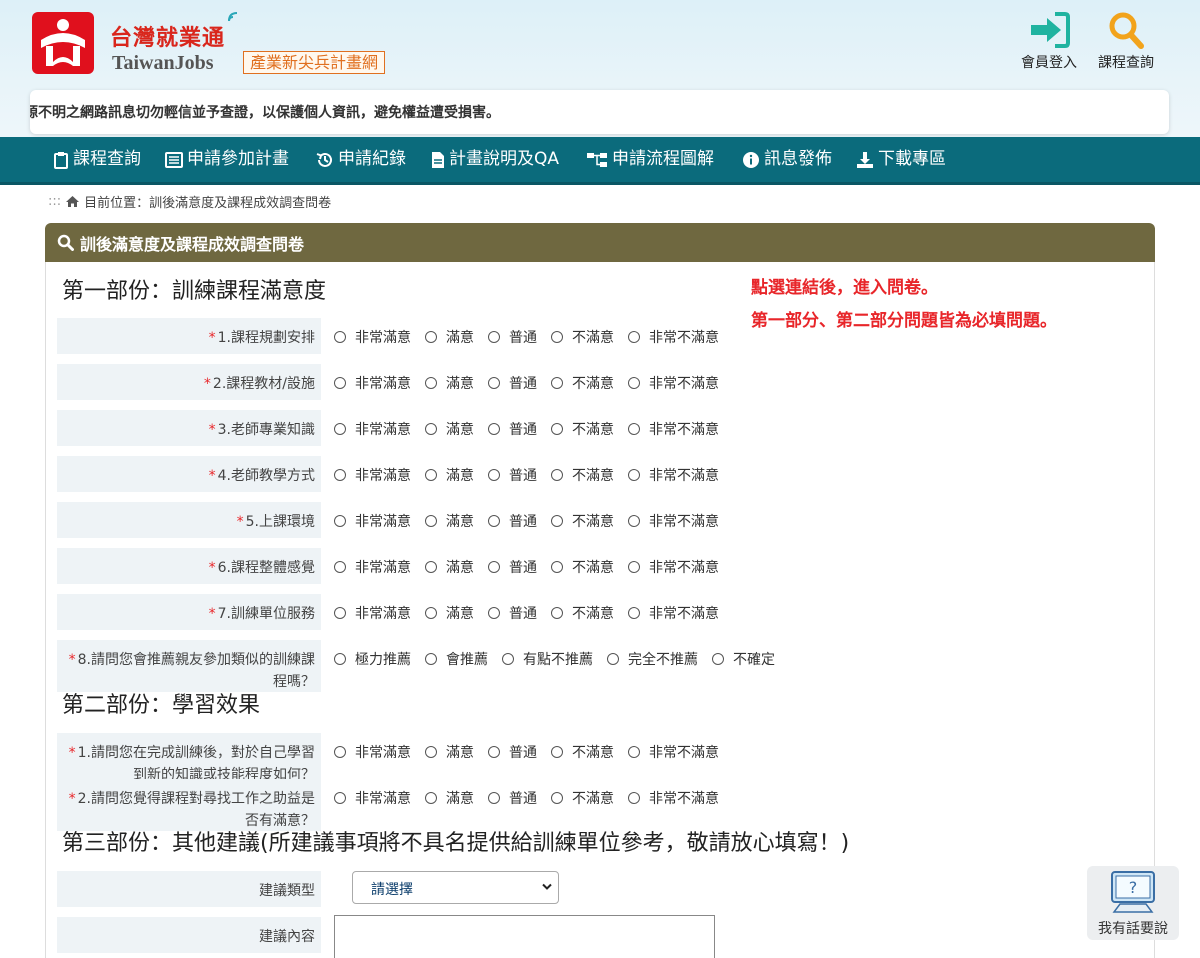 This screenshot has height=958, width=1200. What do you see at coordinates (63, 43) in the screenshot?
I see `taiwanjobs-logo` at bounding box center [63, 43].